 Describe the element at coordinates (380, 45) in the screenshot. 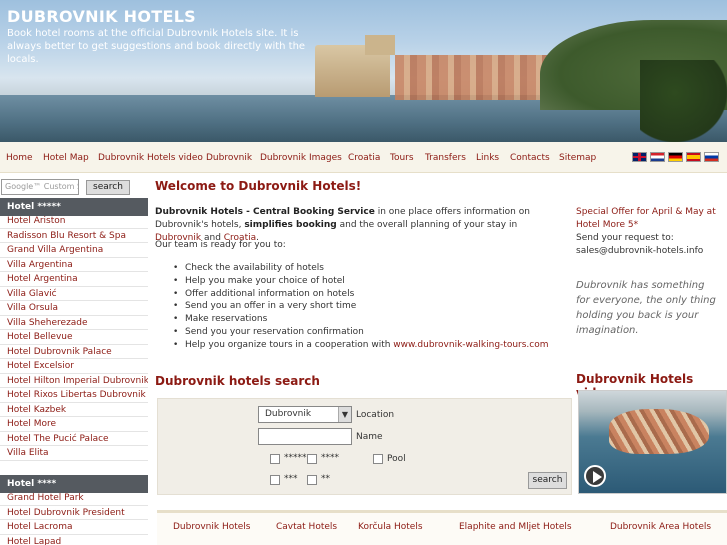

I see `fortress-tower-image` at that location.